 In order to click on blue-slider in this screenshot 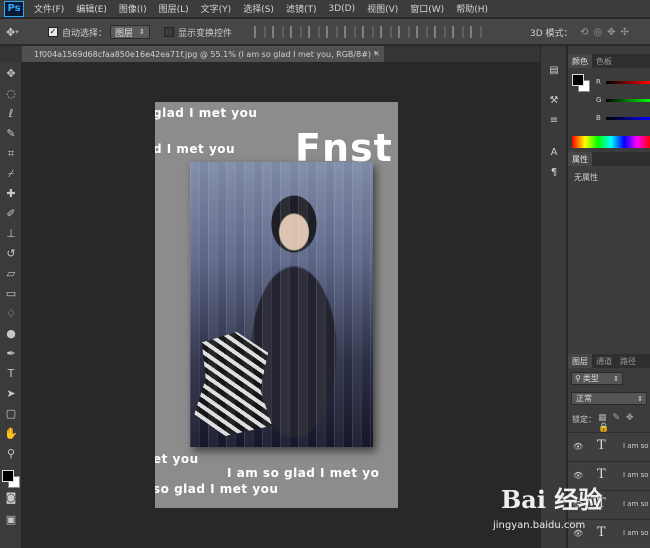, I will do `click(628, 118)`.